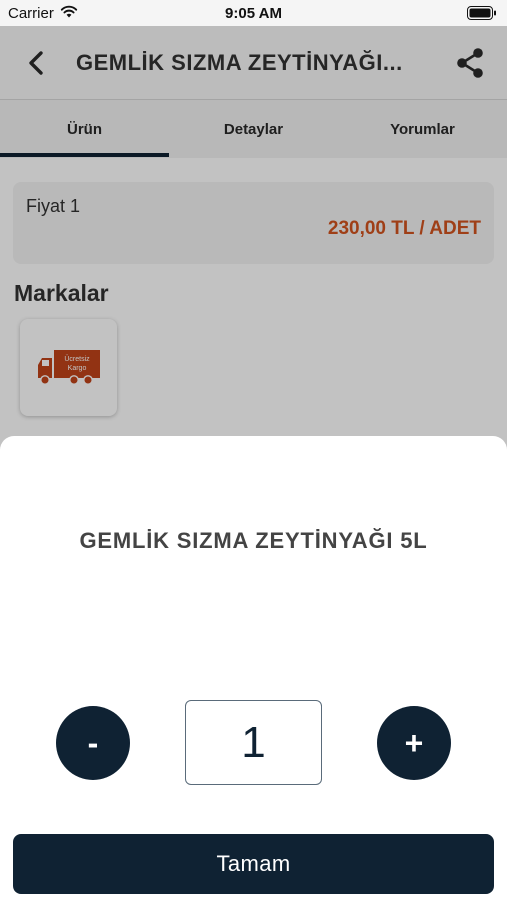 The height and width of the screenshot is (900, 507). I want to click on status-time: 9:05 AM, so click(253, 13).